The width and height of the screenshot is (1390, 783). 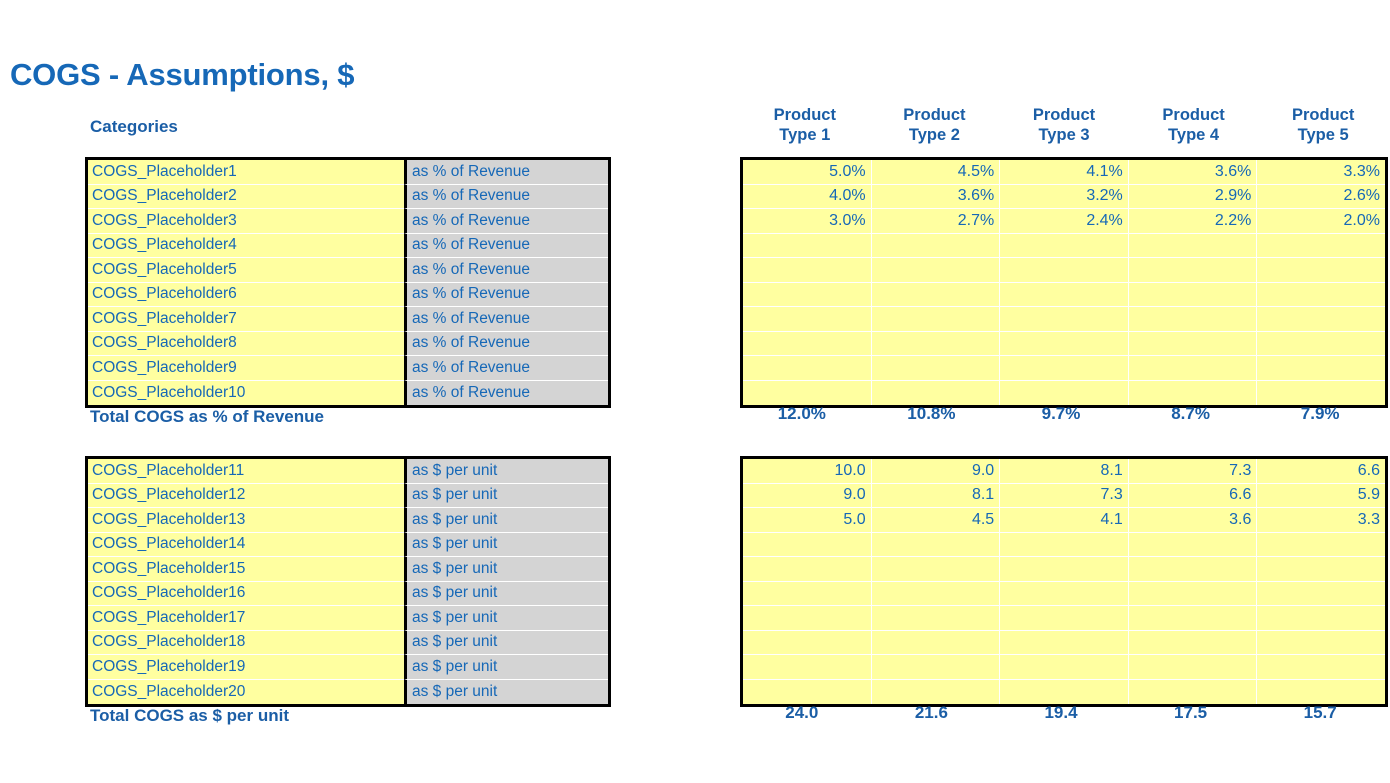 What do you see at coordinates (807, 495) in the screenshot?
I see `value-cell: 9.0` at bounding box center [807, 495].